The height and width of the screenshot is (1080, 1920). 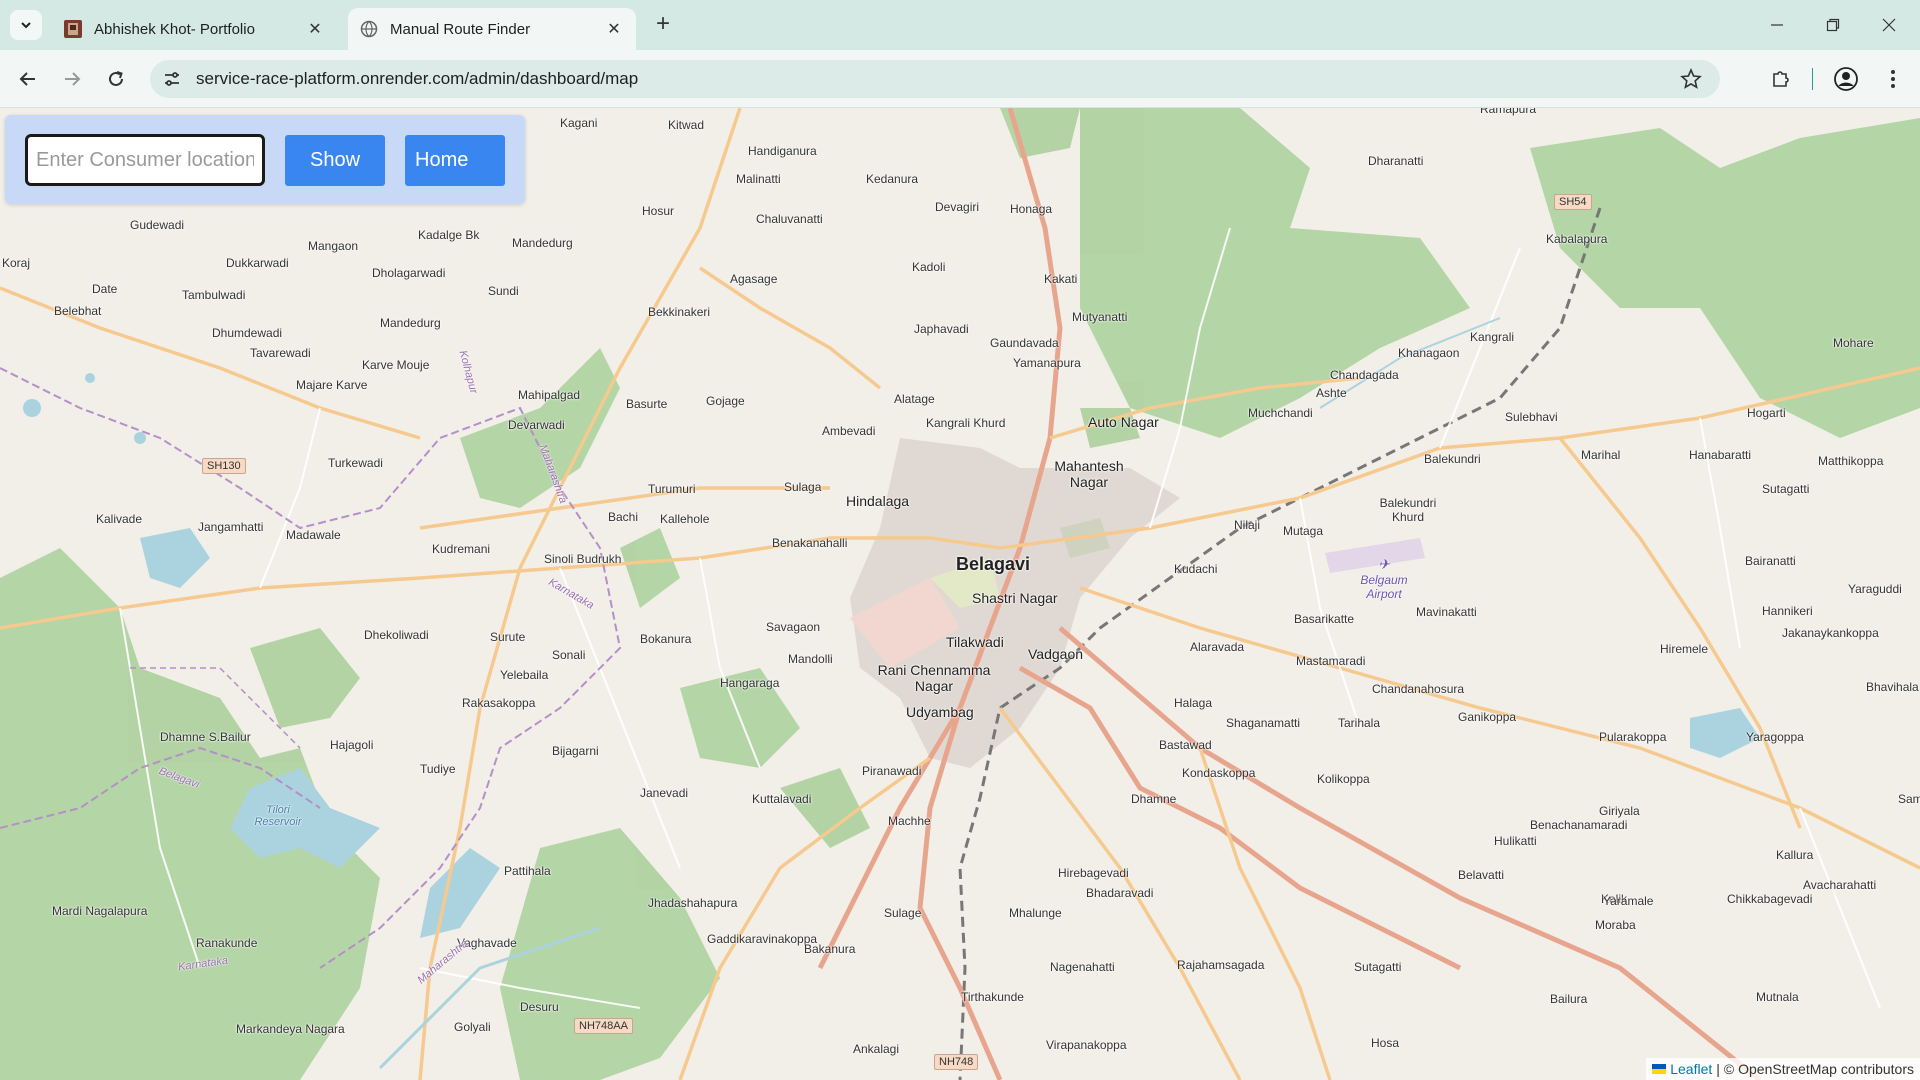 I want to click on map-place-label: Bailura, so click(x=1569, y=999).